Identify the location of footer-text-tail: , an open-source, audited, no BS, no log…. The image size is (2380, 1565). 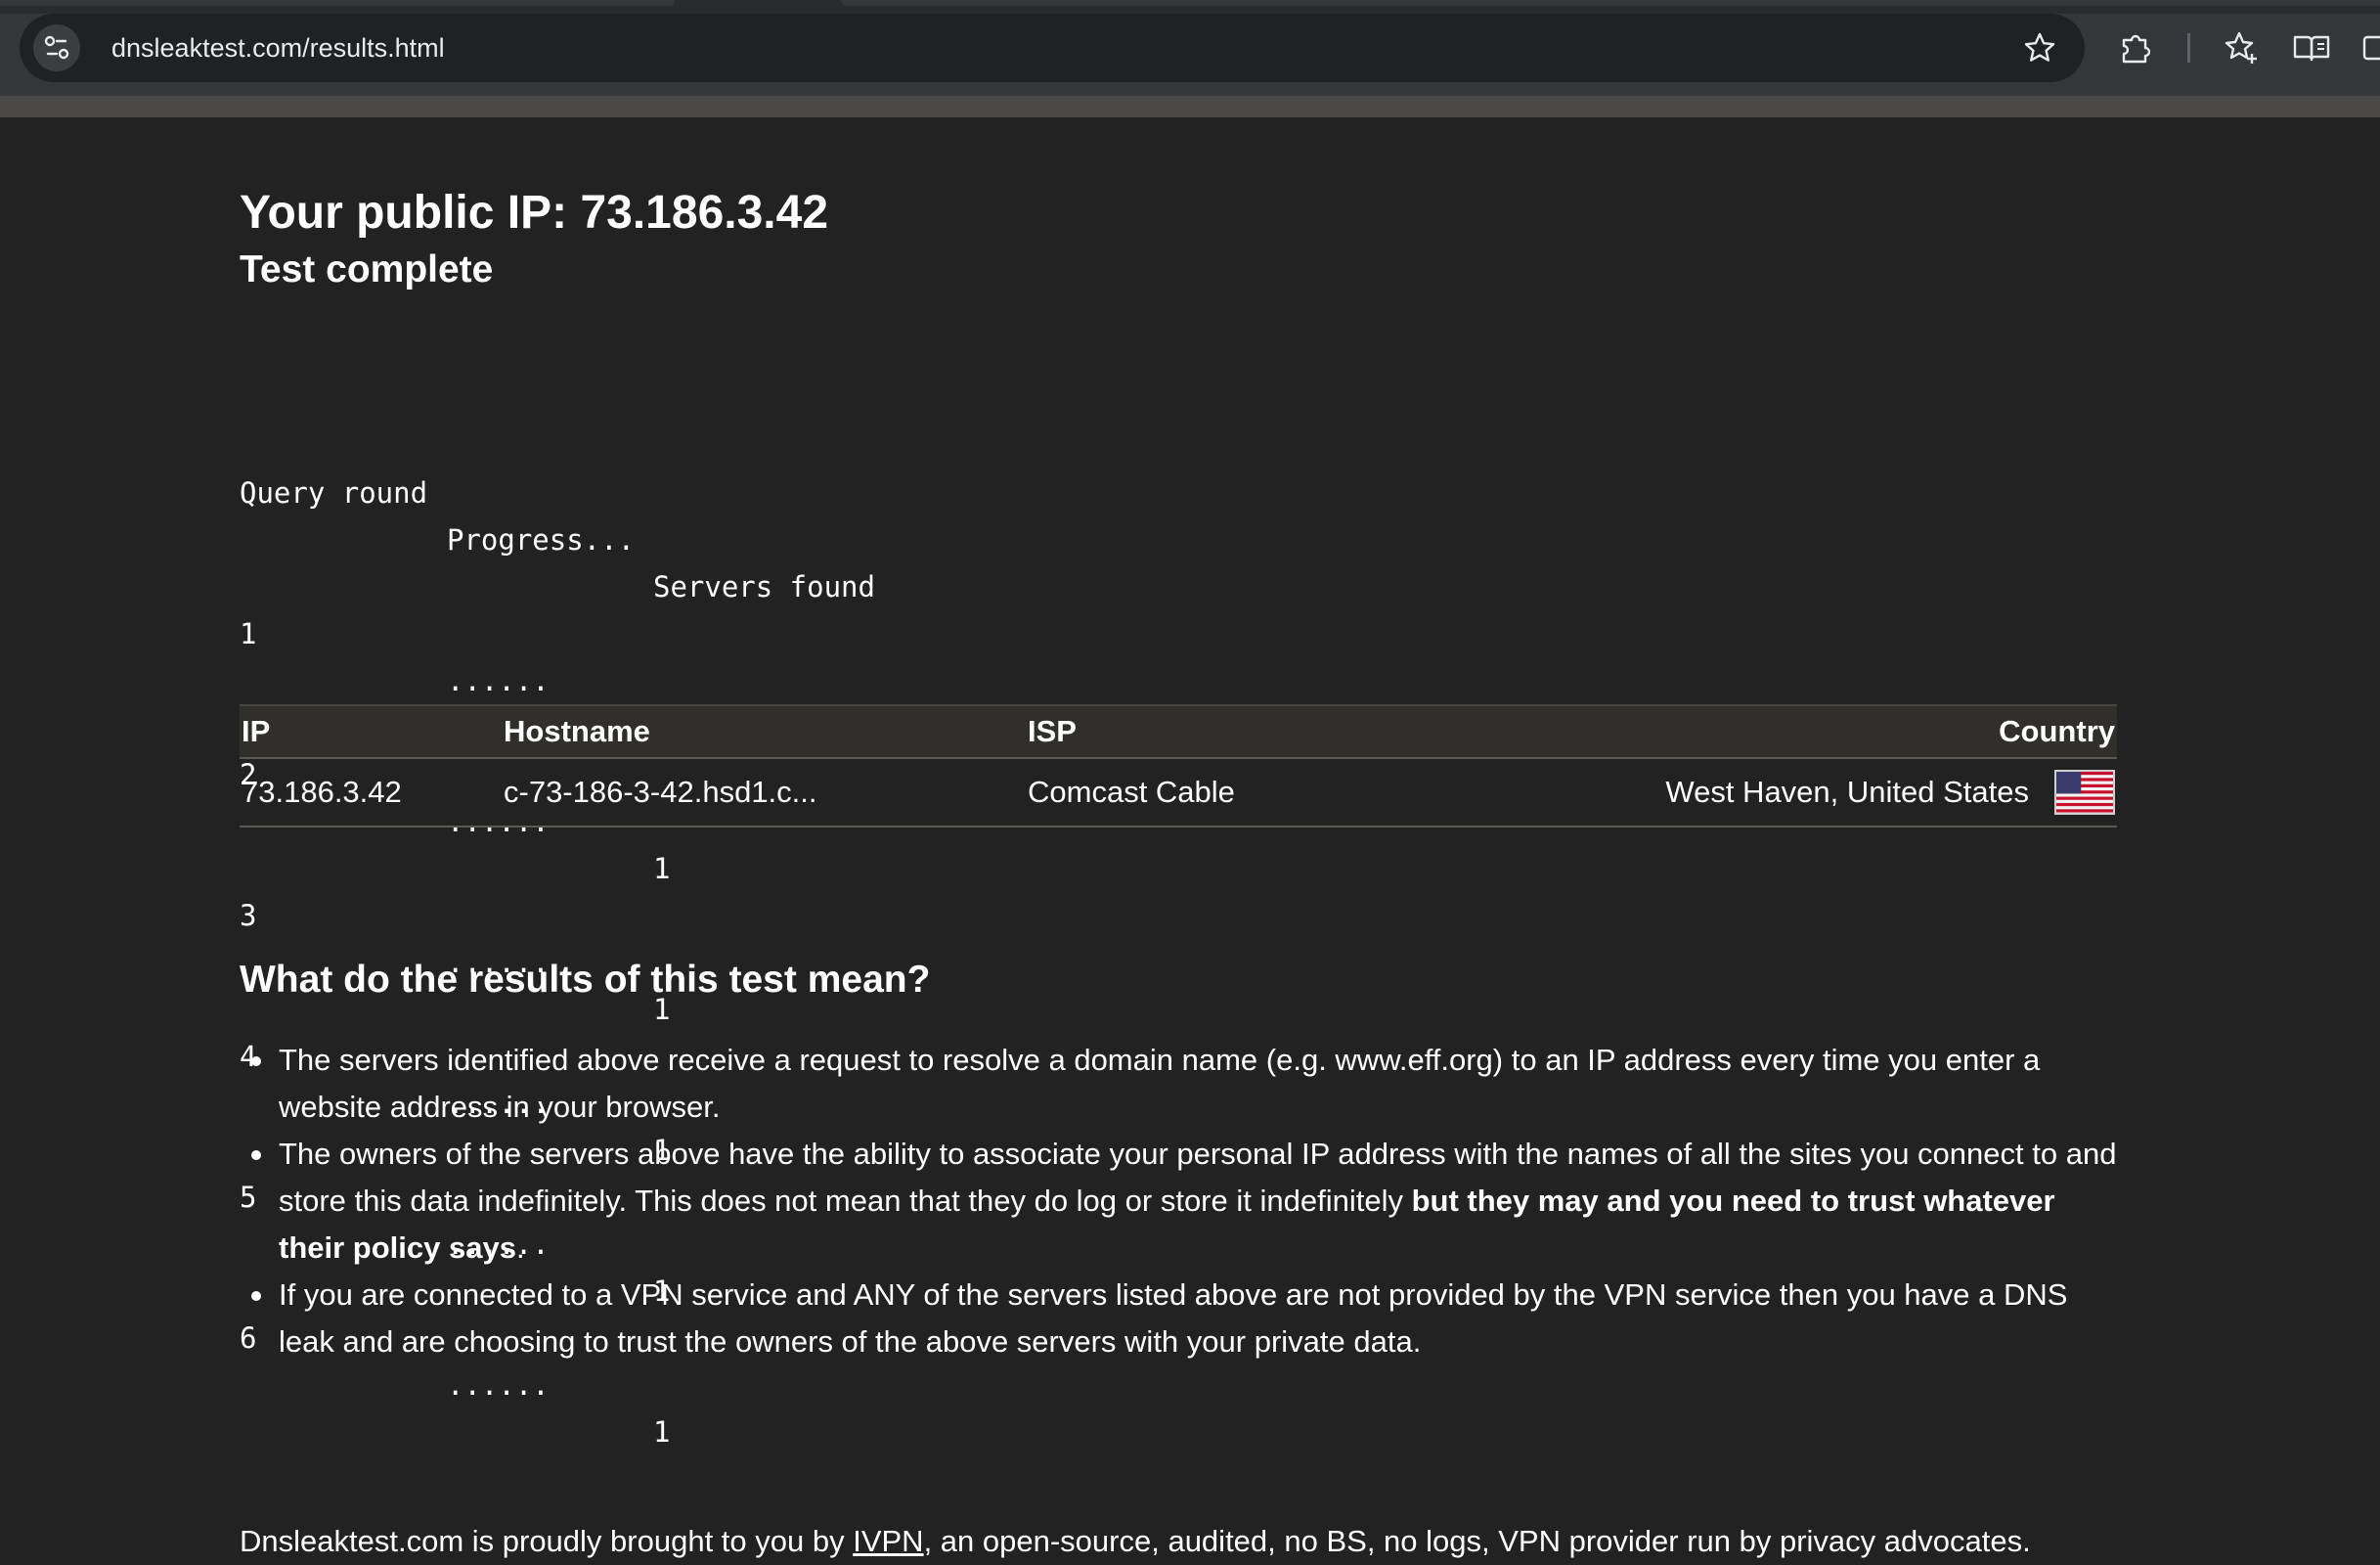
(1477, 1541).